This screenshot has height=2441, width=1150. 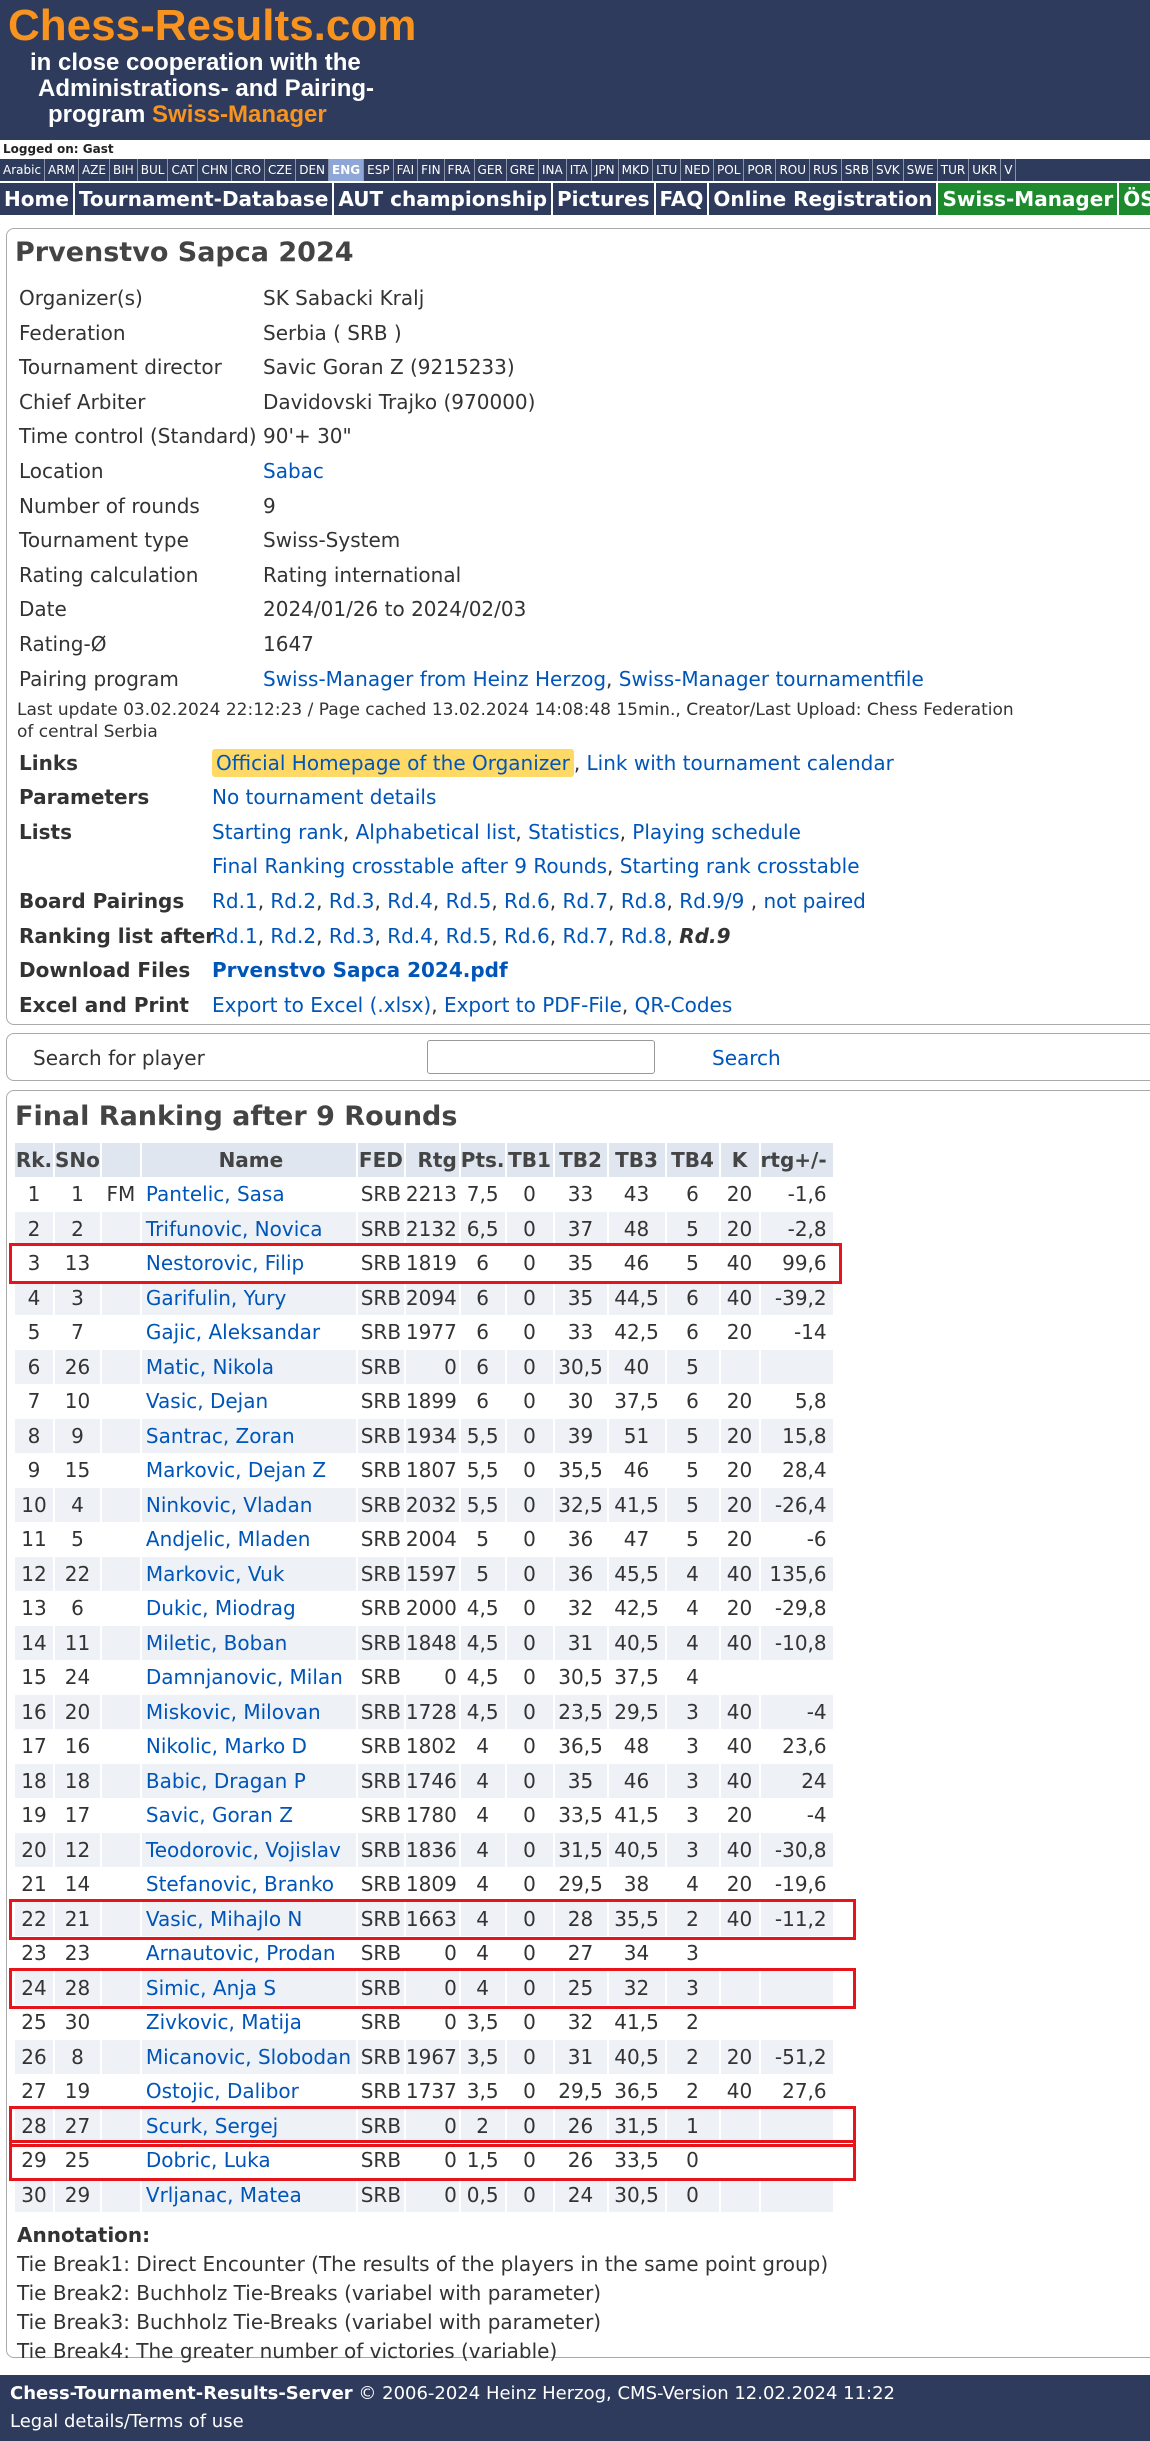 I want to click on language-fra: FRA, so click(x=460, y=170).